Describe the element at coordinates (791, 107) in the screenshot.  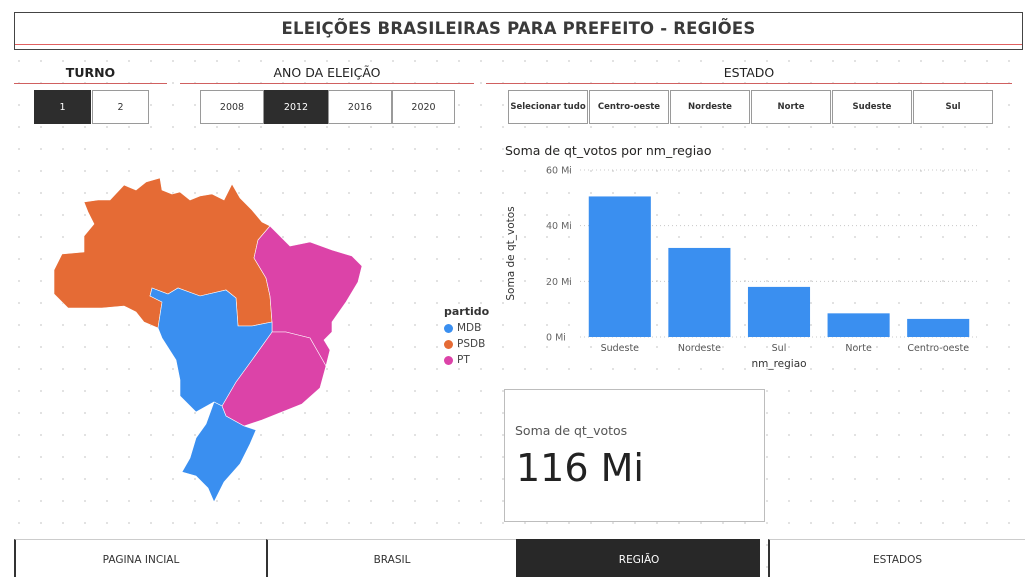
I see `estado-option-norte: Norte` at that location.